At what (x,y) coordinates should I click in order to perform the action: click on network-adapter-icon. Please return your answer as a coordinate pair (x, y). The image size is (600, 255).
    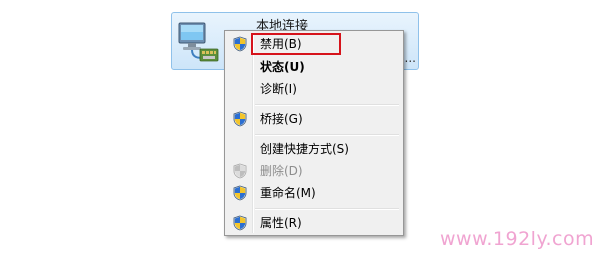
    Looking at the image, I should click on (198, 42).